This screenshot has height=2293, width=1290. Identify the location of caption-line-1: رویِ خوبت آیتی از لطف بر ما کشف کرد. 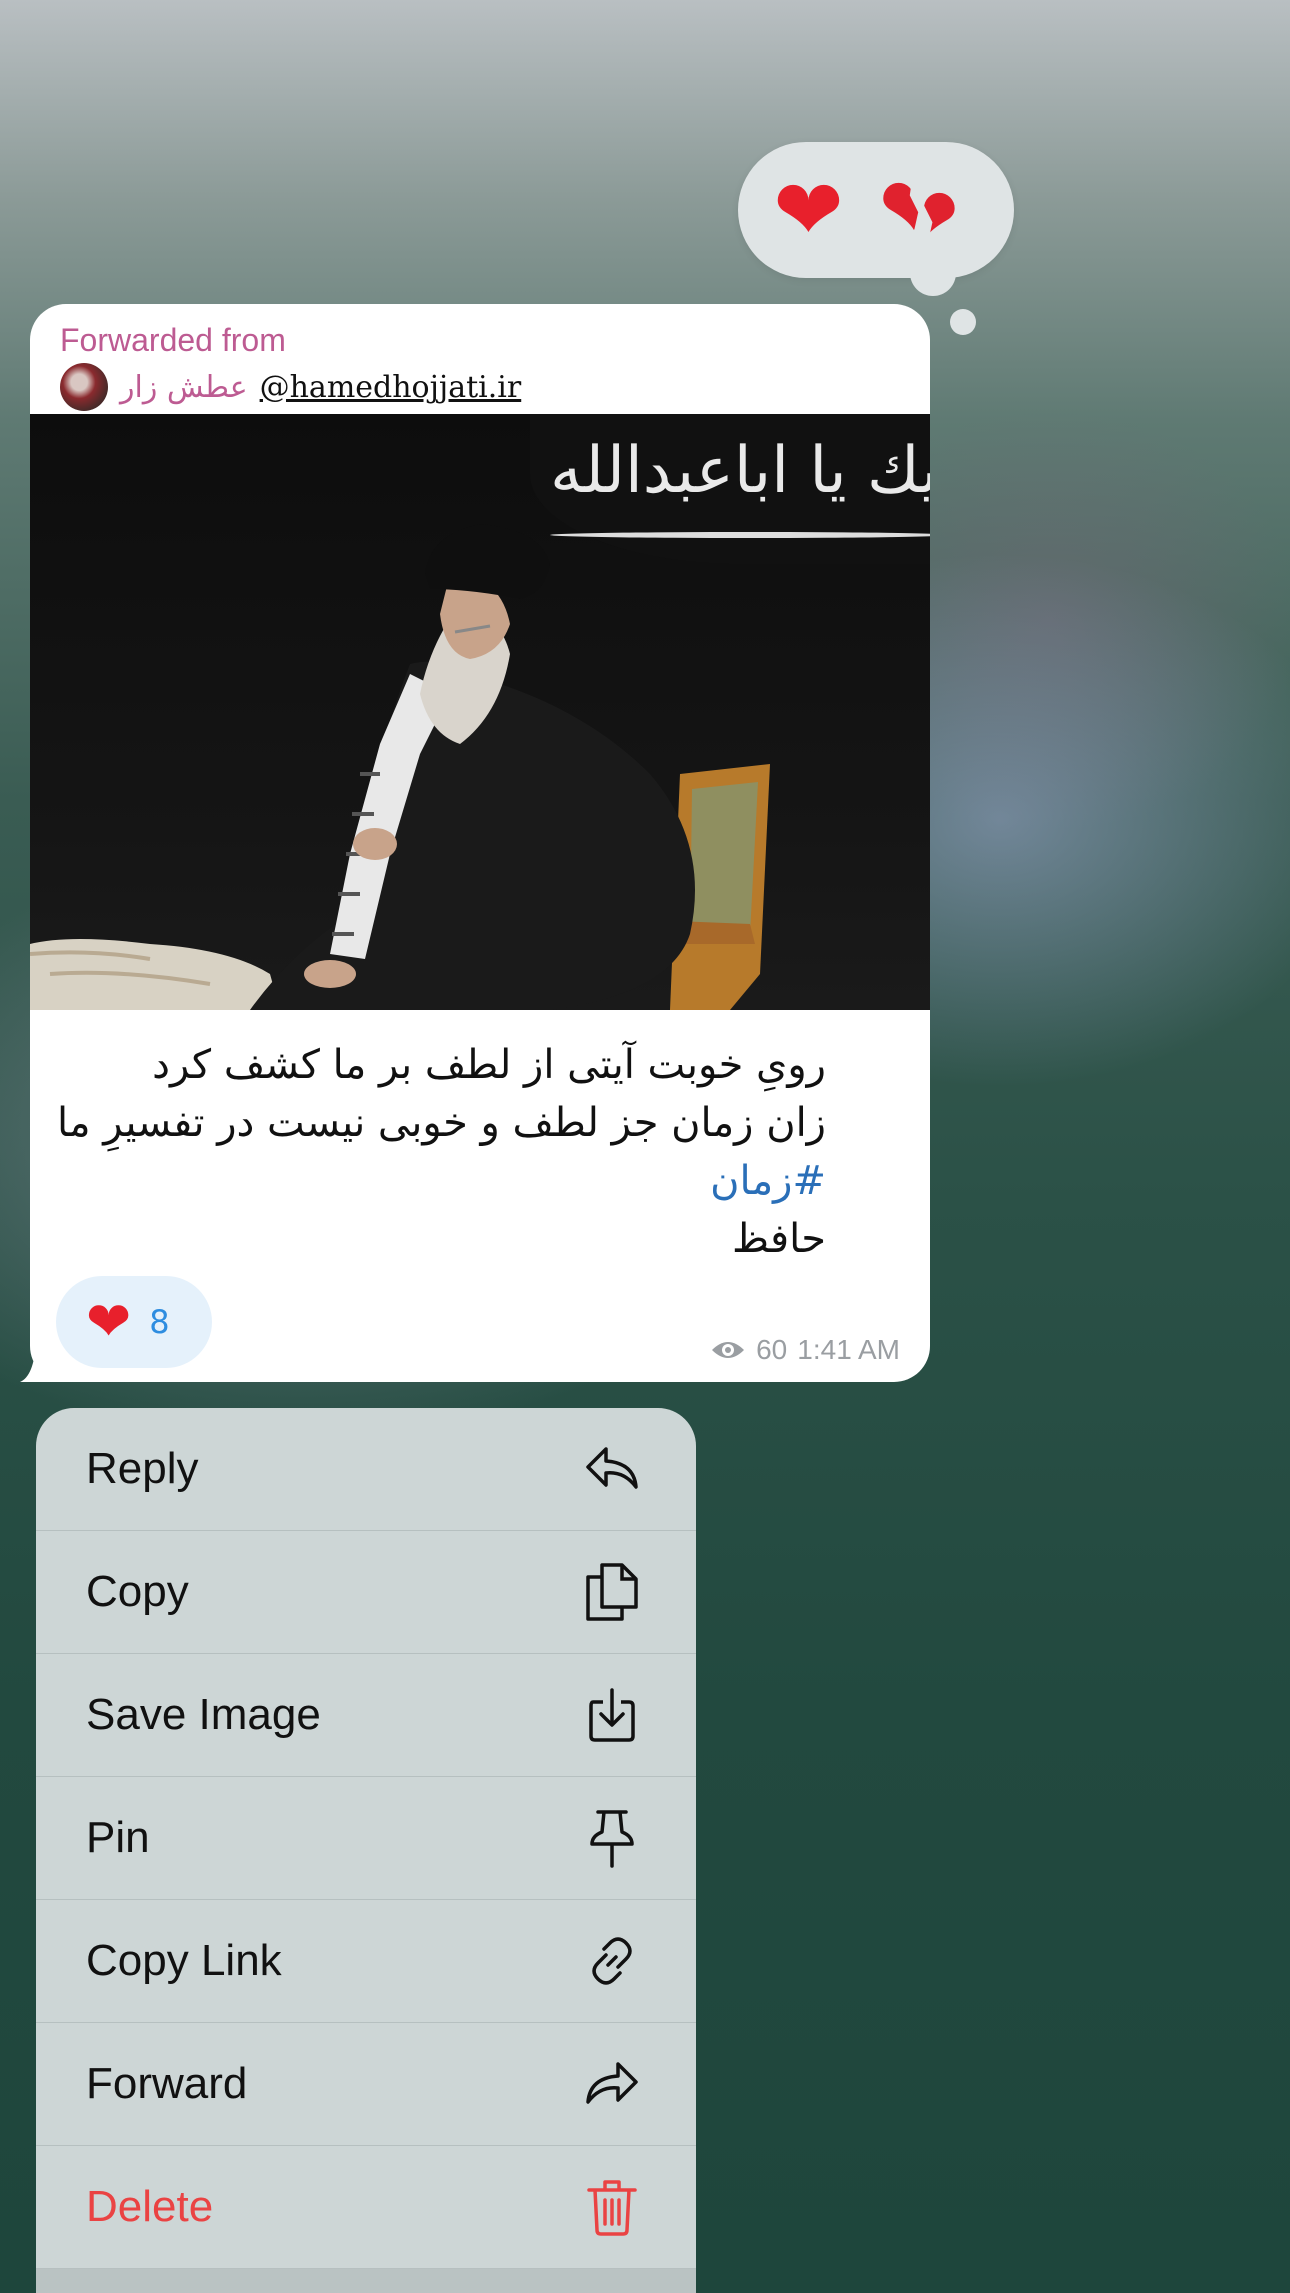
(489, 1065).